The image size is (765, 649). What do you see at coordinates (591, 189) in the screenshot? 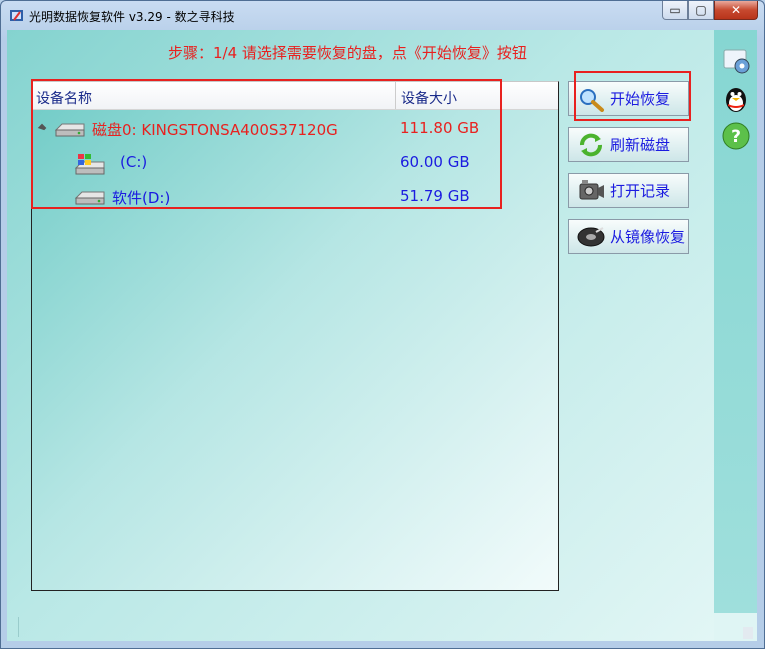
I see `camera-icon` at bounding box center [591, 189].